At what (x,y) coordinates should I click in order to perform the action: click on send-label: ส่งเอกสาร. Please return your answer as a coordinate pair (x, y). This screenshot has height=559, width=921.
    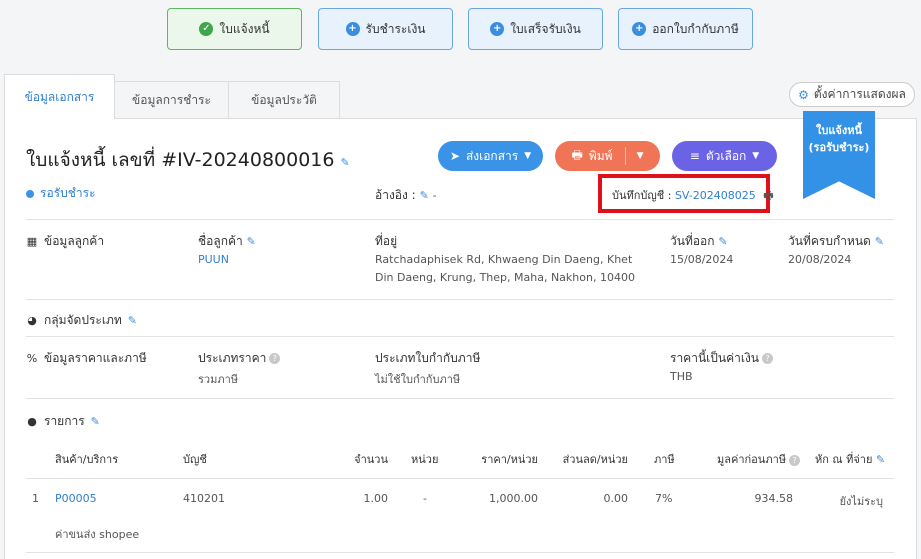
    Looking at the image, I should click on (492, 155).